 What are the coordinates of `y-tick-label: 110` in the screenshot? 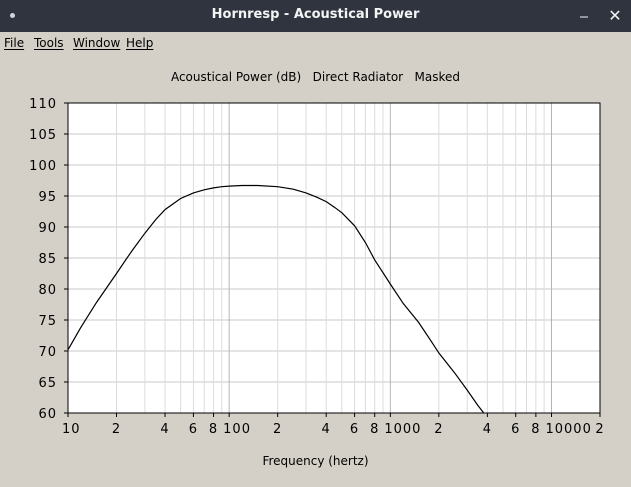 It's located at (43, 104).